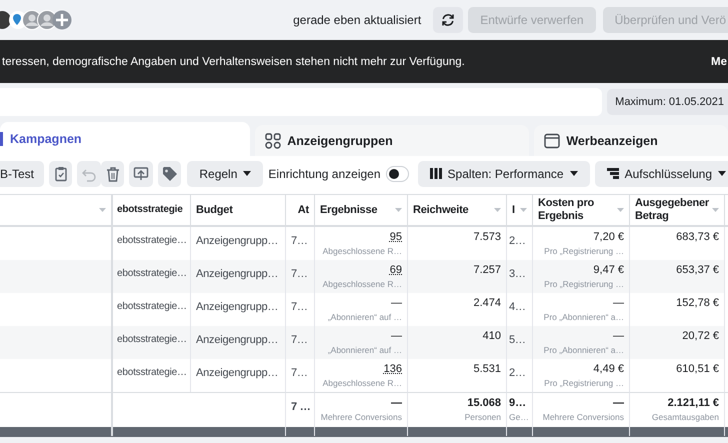 This screenshot has height=443, width=728. I want to click on total-note: Personen, so click(482, 417).